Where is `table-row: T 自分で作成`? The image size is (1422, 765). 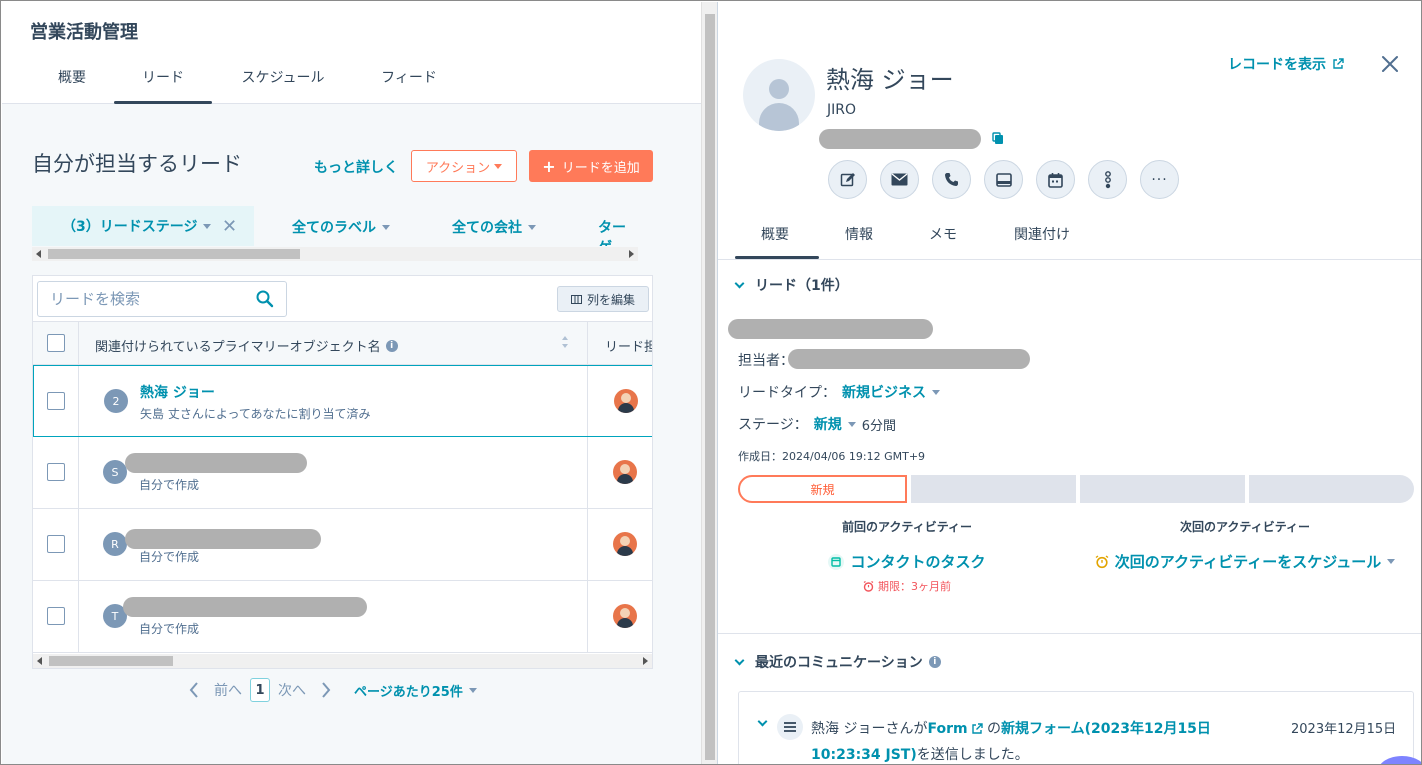 table-row: T 自分で作成 is located at coordinates (342, 617).